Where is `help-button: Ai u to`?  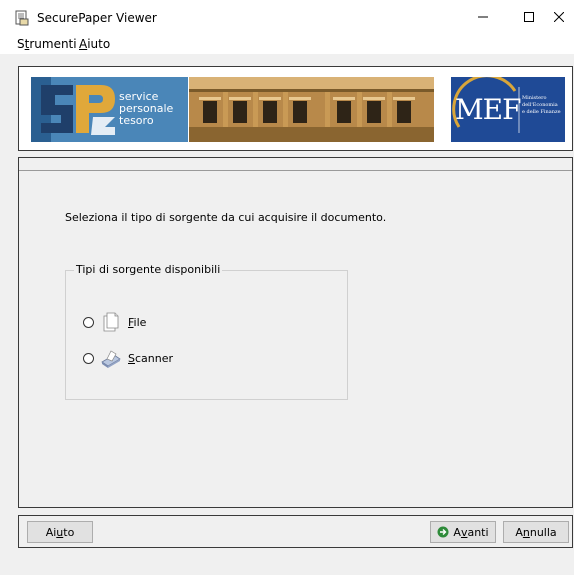
help-button: Ai u to is located at coordinates (60, 532).